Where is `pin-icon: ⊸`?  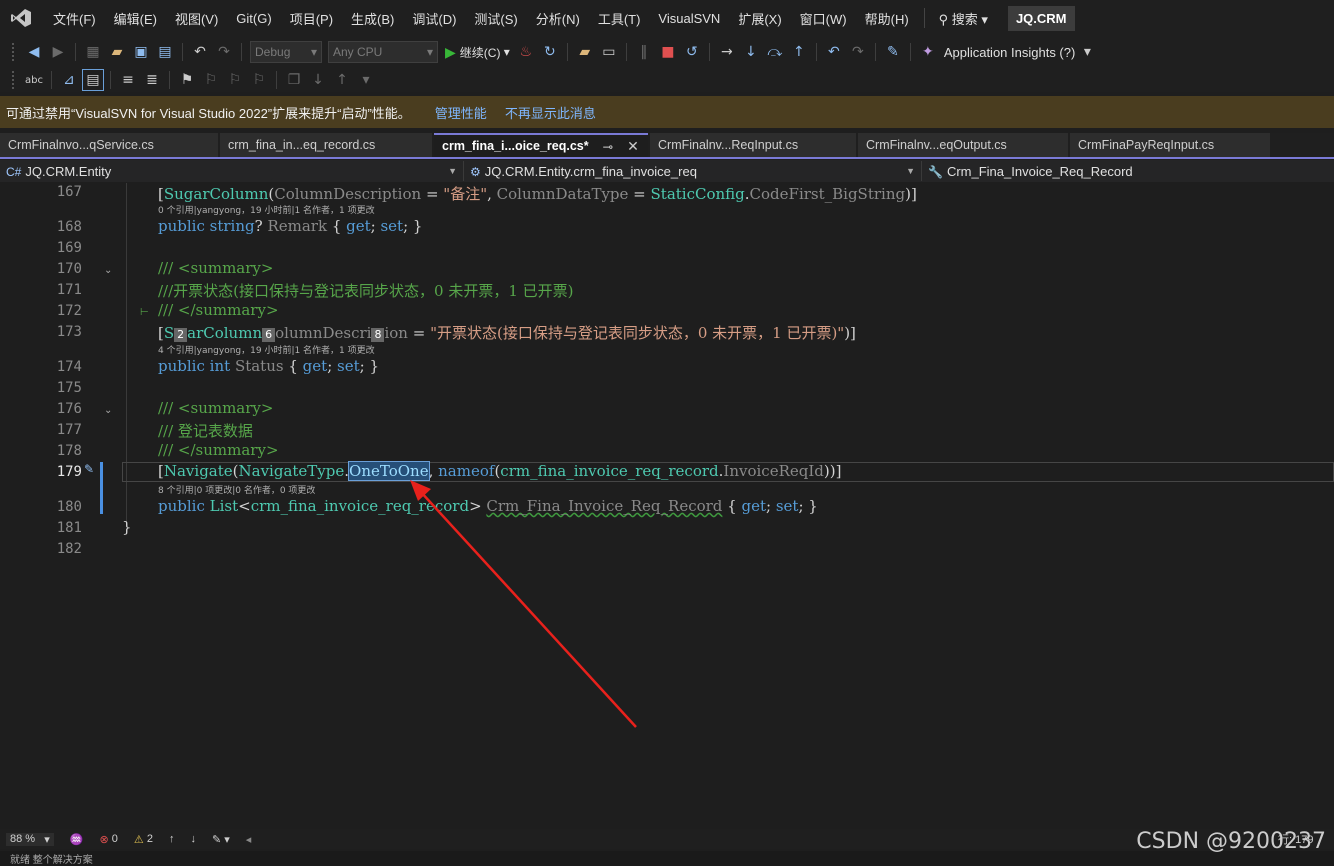
pin-icon: ⊸ is located at coordinates (608, 146).